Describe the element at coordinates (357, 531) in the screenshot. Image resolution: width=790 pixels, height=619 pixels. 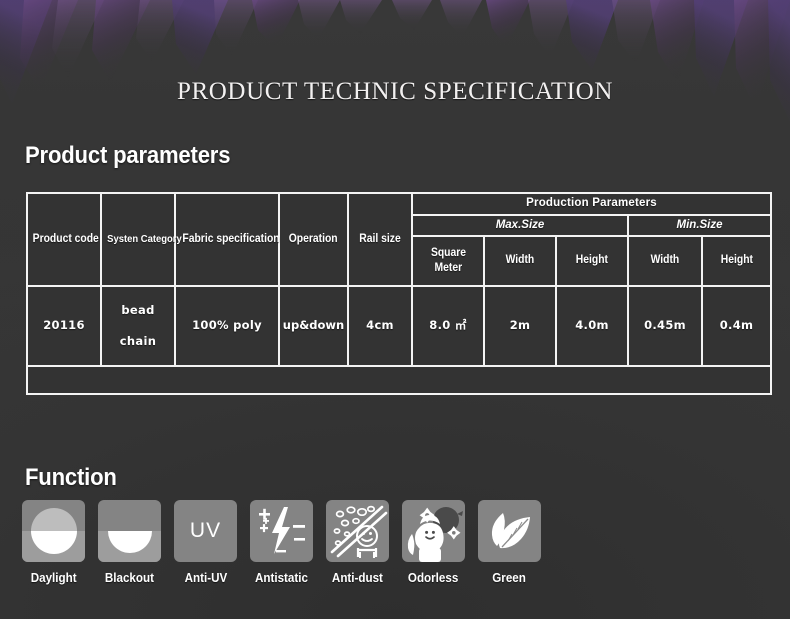
I see `dust-barrier-icon` at that location.